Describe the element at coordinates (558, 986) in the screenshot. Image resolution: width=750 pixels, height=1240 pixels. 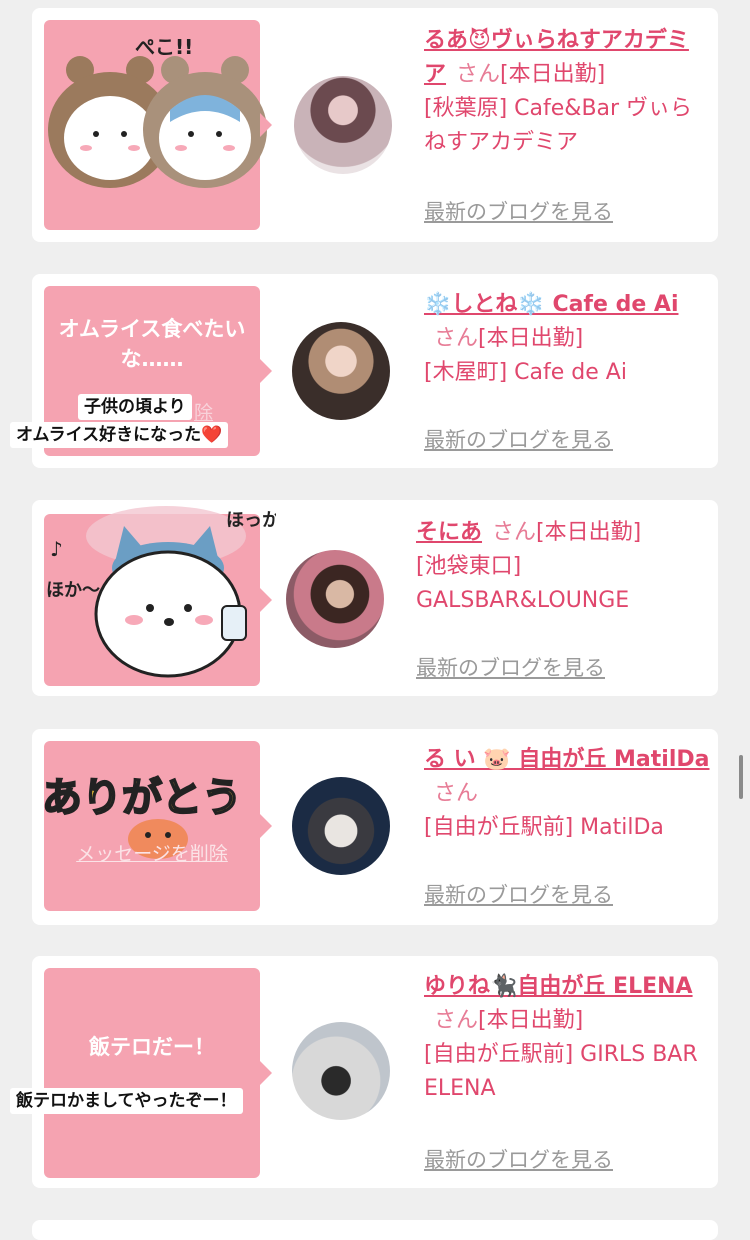
I see `cast-name-link: ゆりね🐈‍⬛自由が丘 ELENA` at that location.